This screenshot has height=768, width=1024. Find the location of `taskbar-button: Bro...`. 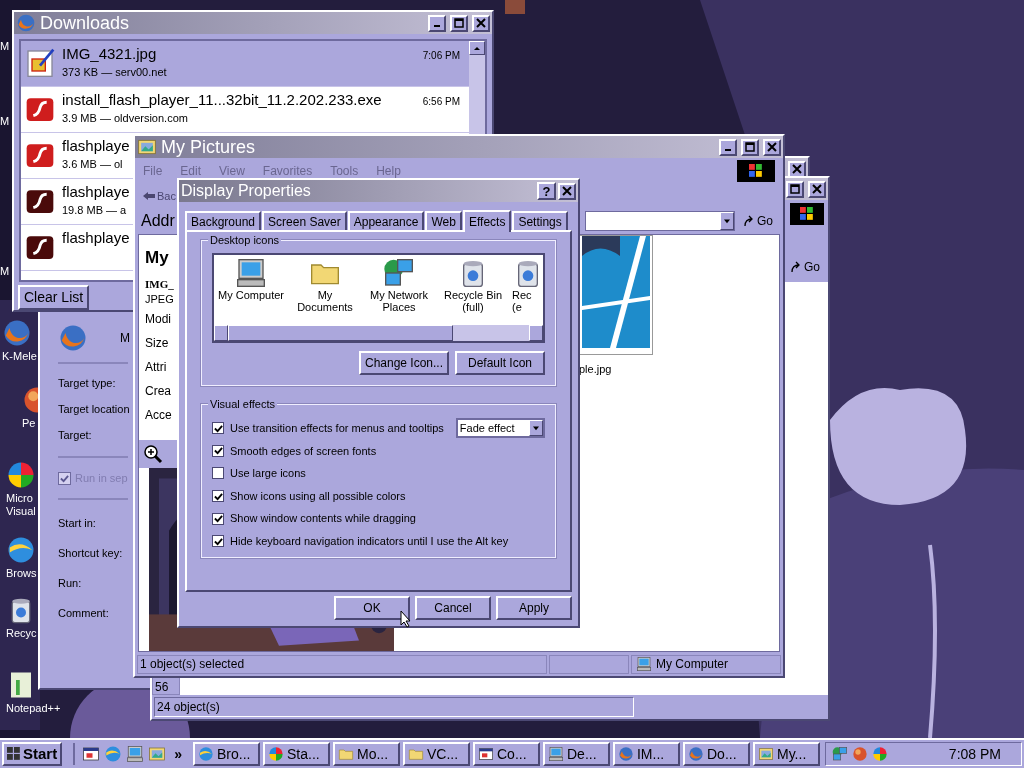

taskbar-button: Bro... is located at coordinates (226, 754).